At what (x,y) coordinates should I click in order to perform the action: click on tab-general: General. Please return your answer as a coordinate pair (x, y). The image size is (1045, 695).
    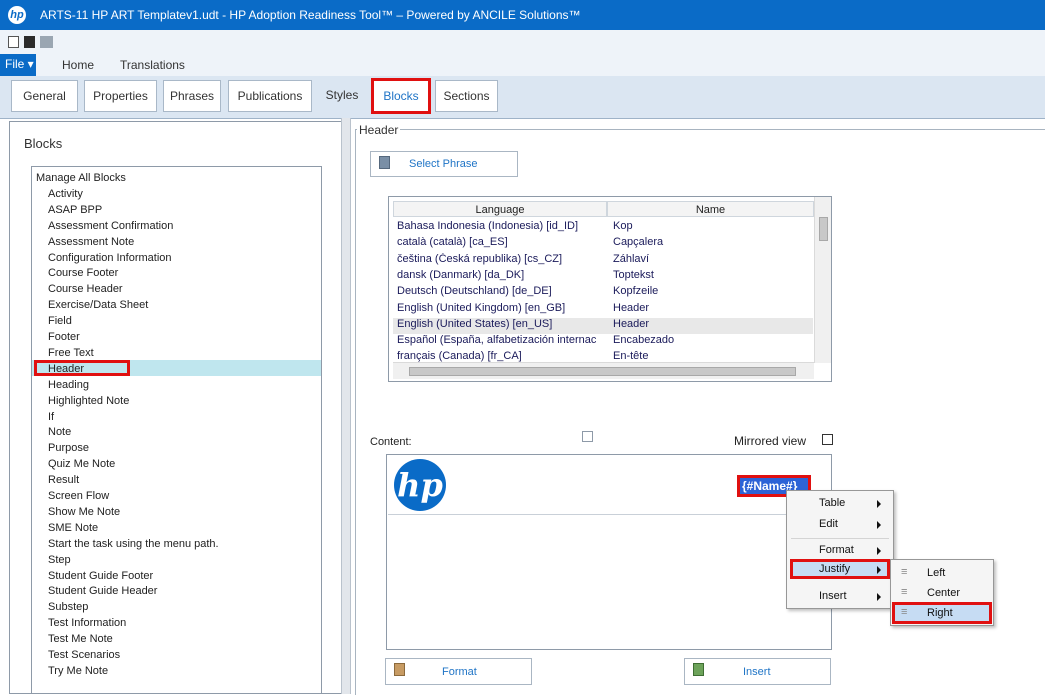
    Looking at the image, I should click on (44, 96).